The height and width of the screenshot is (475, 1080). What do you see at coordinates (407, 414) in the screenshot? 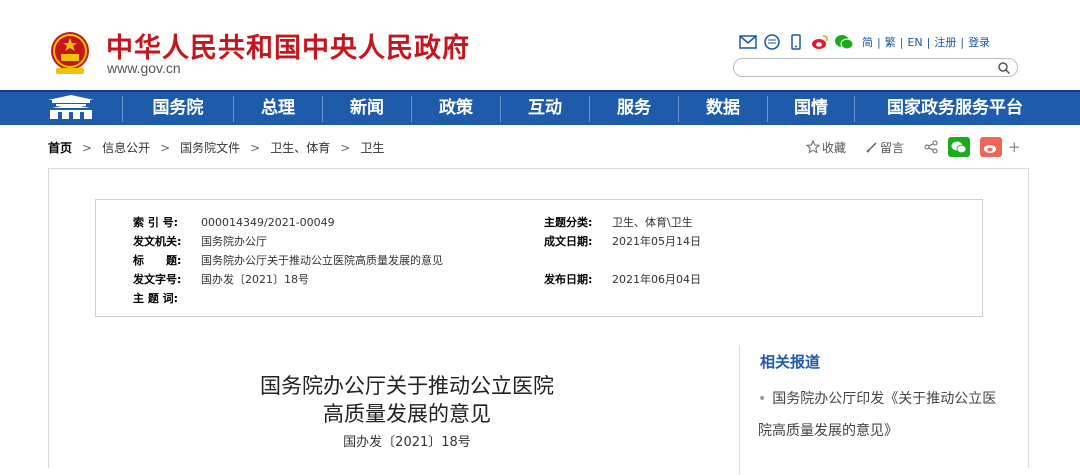
I see `document-title-line: 高质量发展的意见` at bounding box center [407, 414].